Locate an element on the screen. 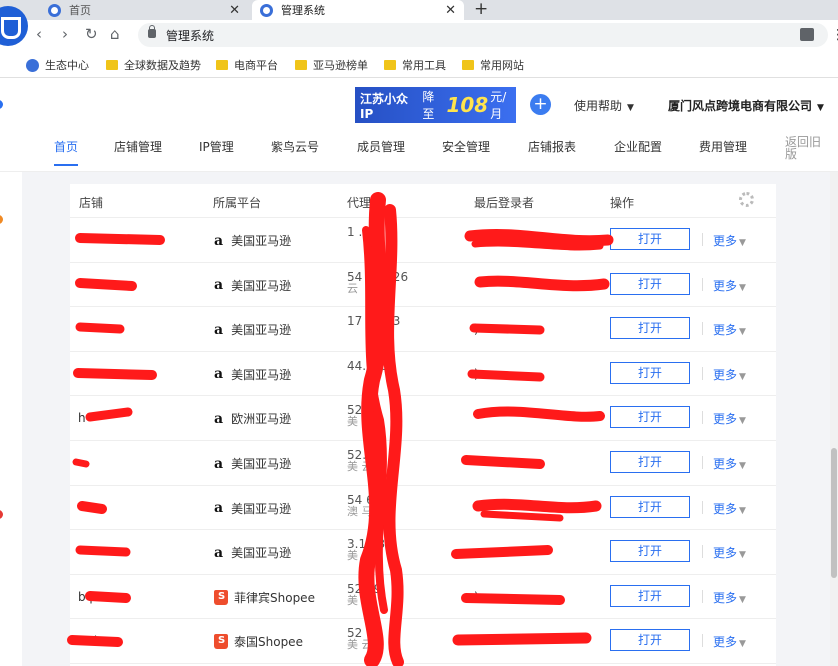  tab-admin: 管理系统 ✕ is located at coordinates (358, 10).